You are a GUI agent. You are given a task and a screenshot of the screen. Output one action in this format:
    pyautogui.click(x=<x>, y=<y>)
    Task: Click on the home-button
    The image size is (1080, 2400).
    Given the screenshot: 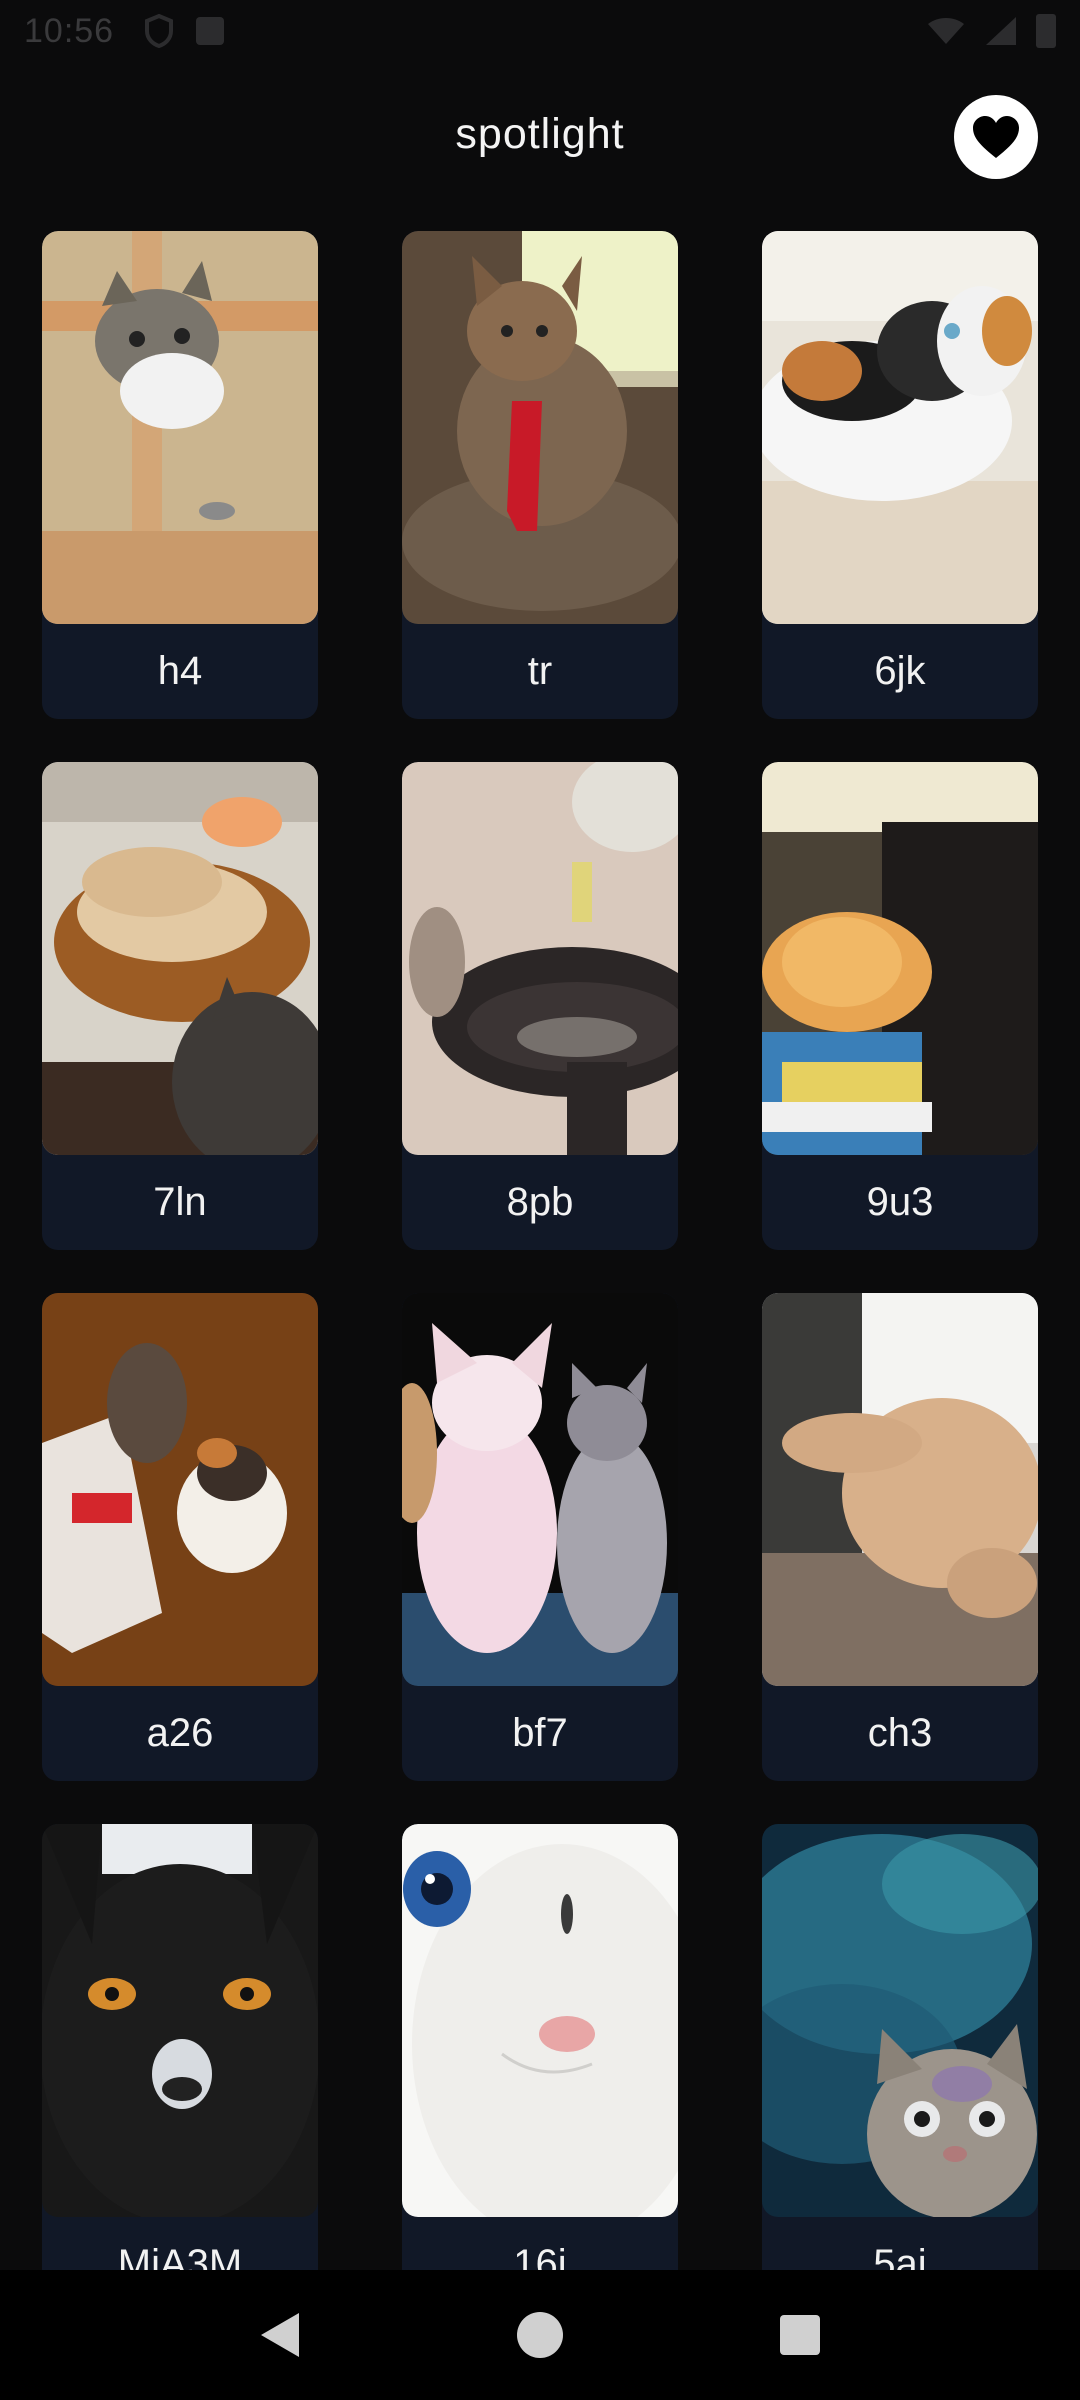 What is the action you would take?
    pyautogui.click(x=540, y=2335)
    